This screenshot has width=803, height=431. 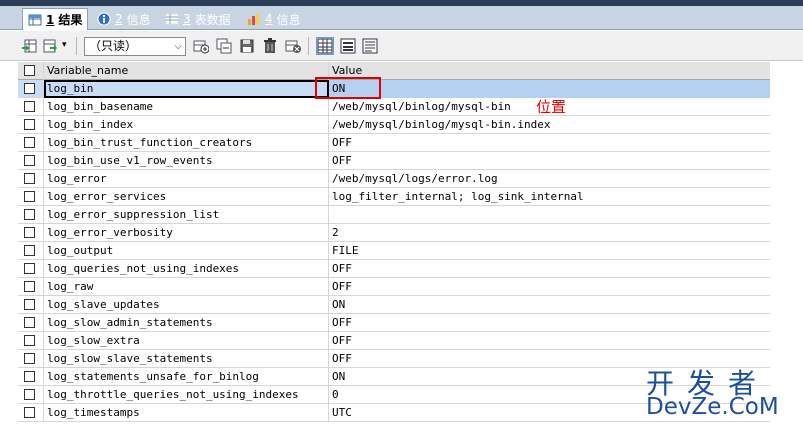 I want to click on table-row: log_error_verbosity 2, so click(x=394, y=233).